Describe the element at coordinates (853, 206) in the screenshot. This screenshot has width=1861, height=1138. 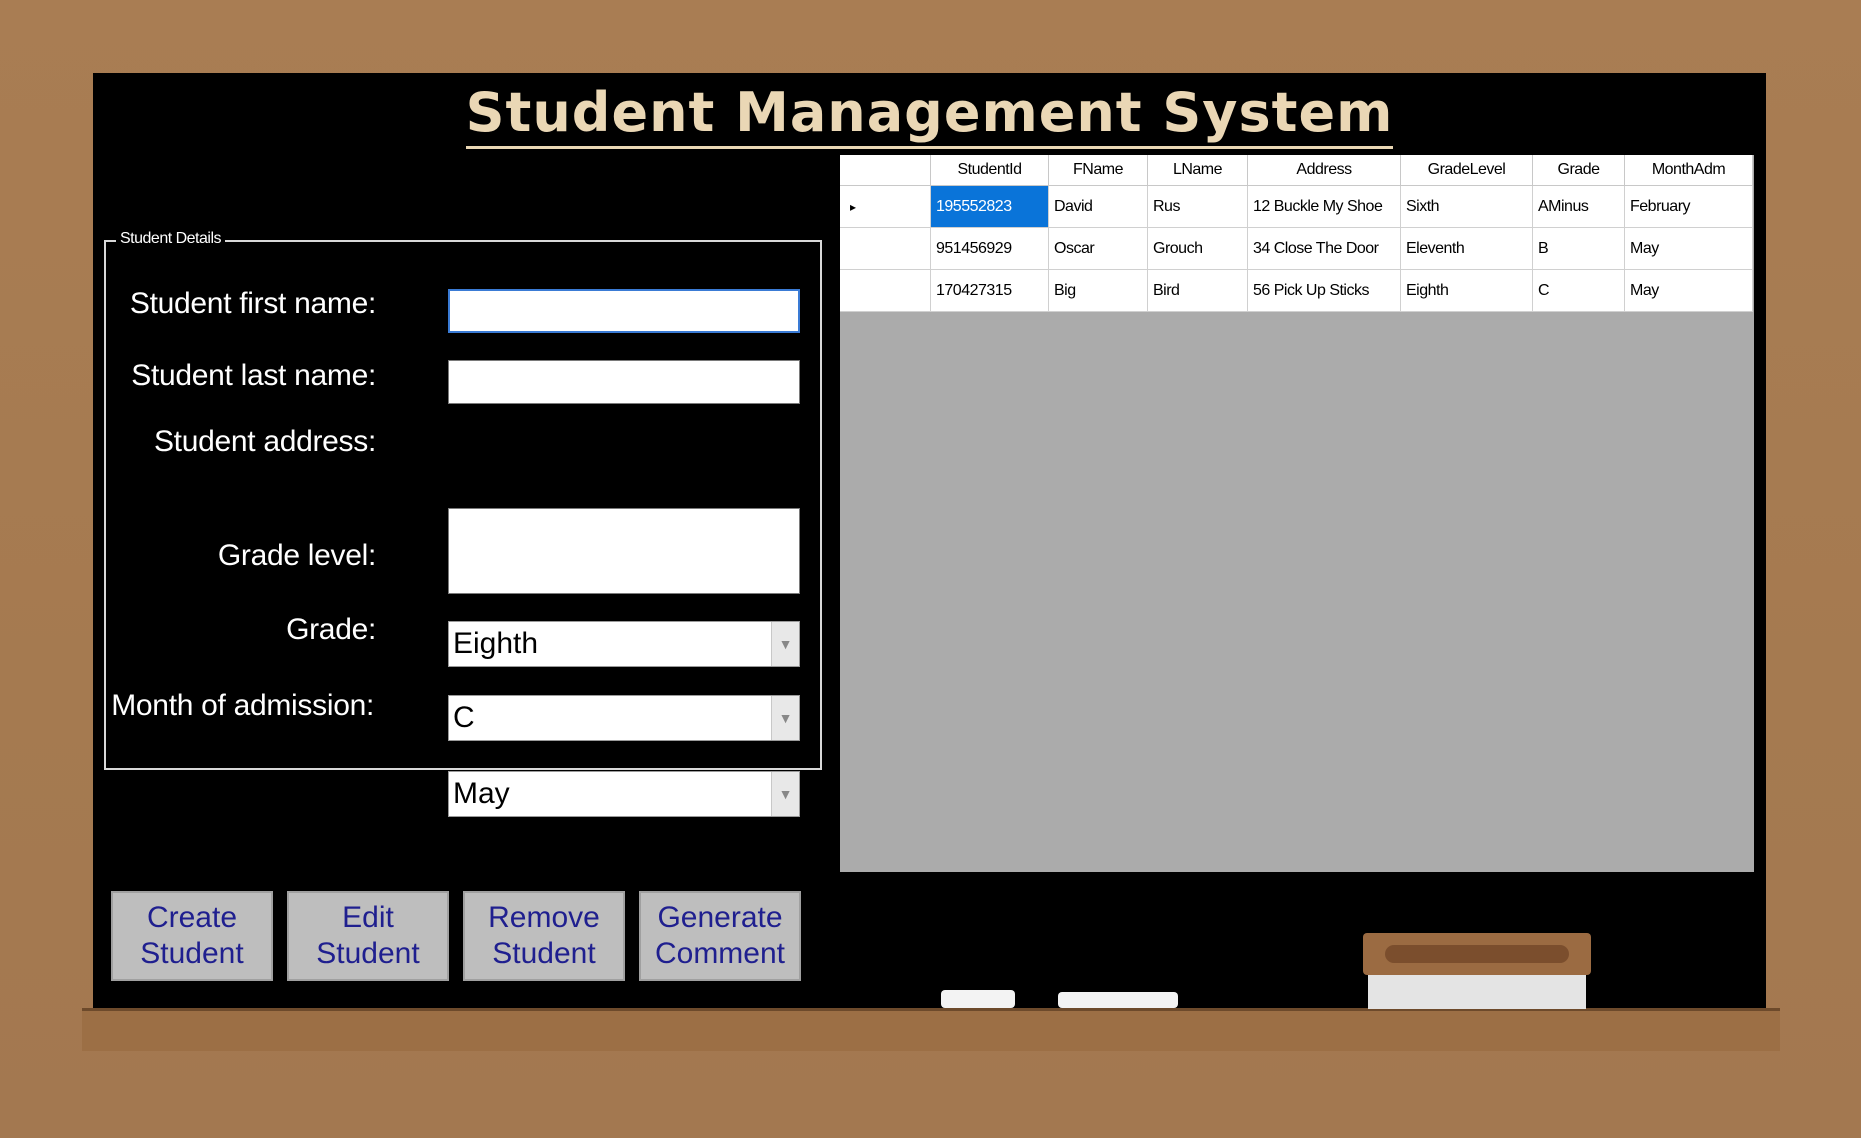
I see `row-pointer-icon: ▸` at that location.